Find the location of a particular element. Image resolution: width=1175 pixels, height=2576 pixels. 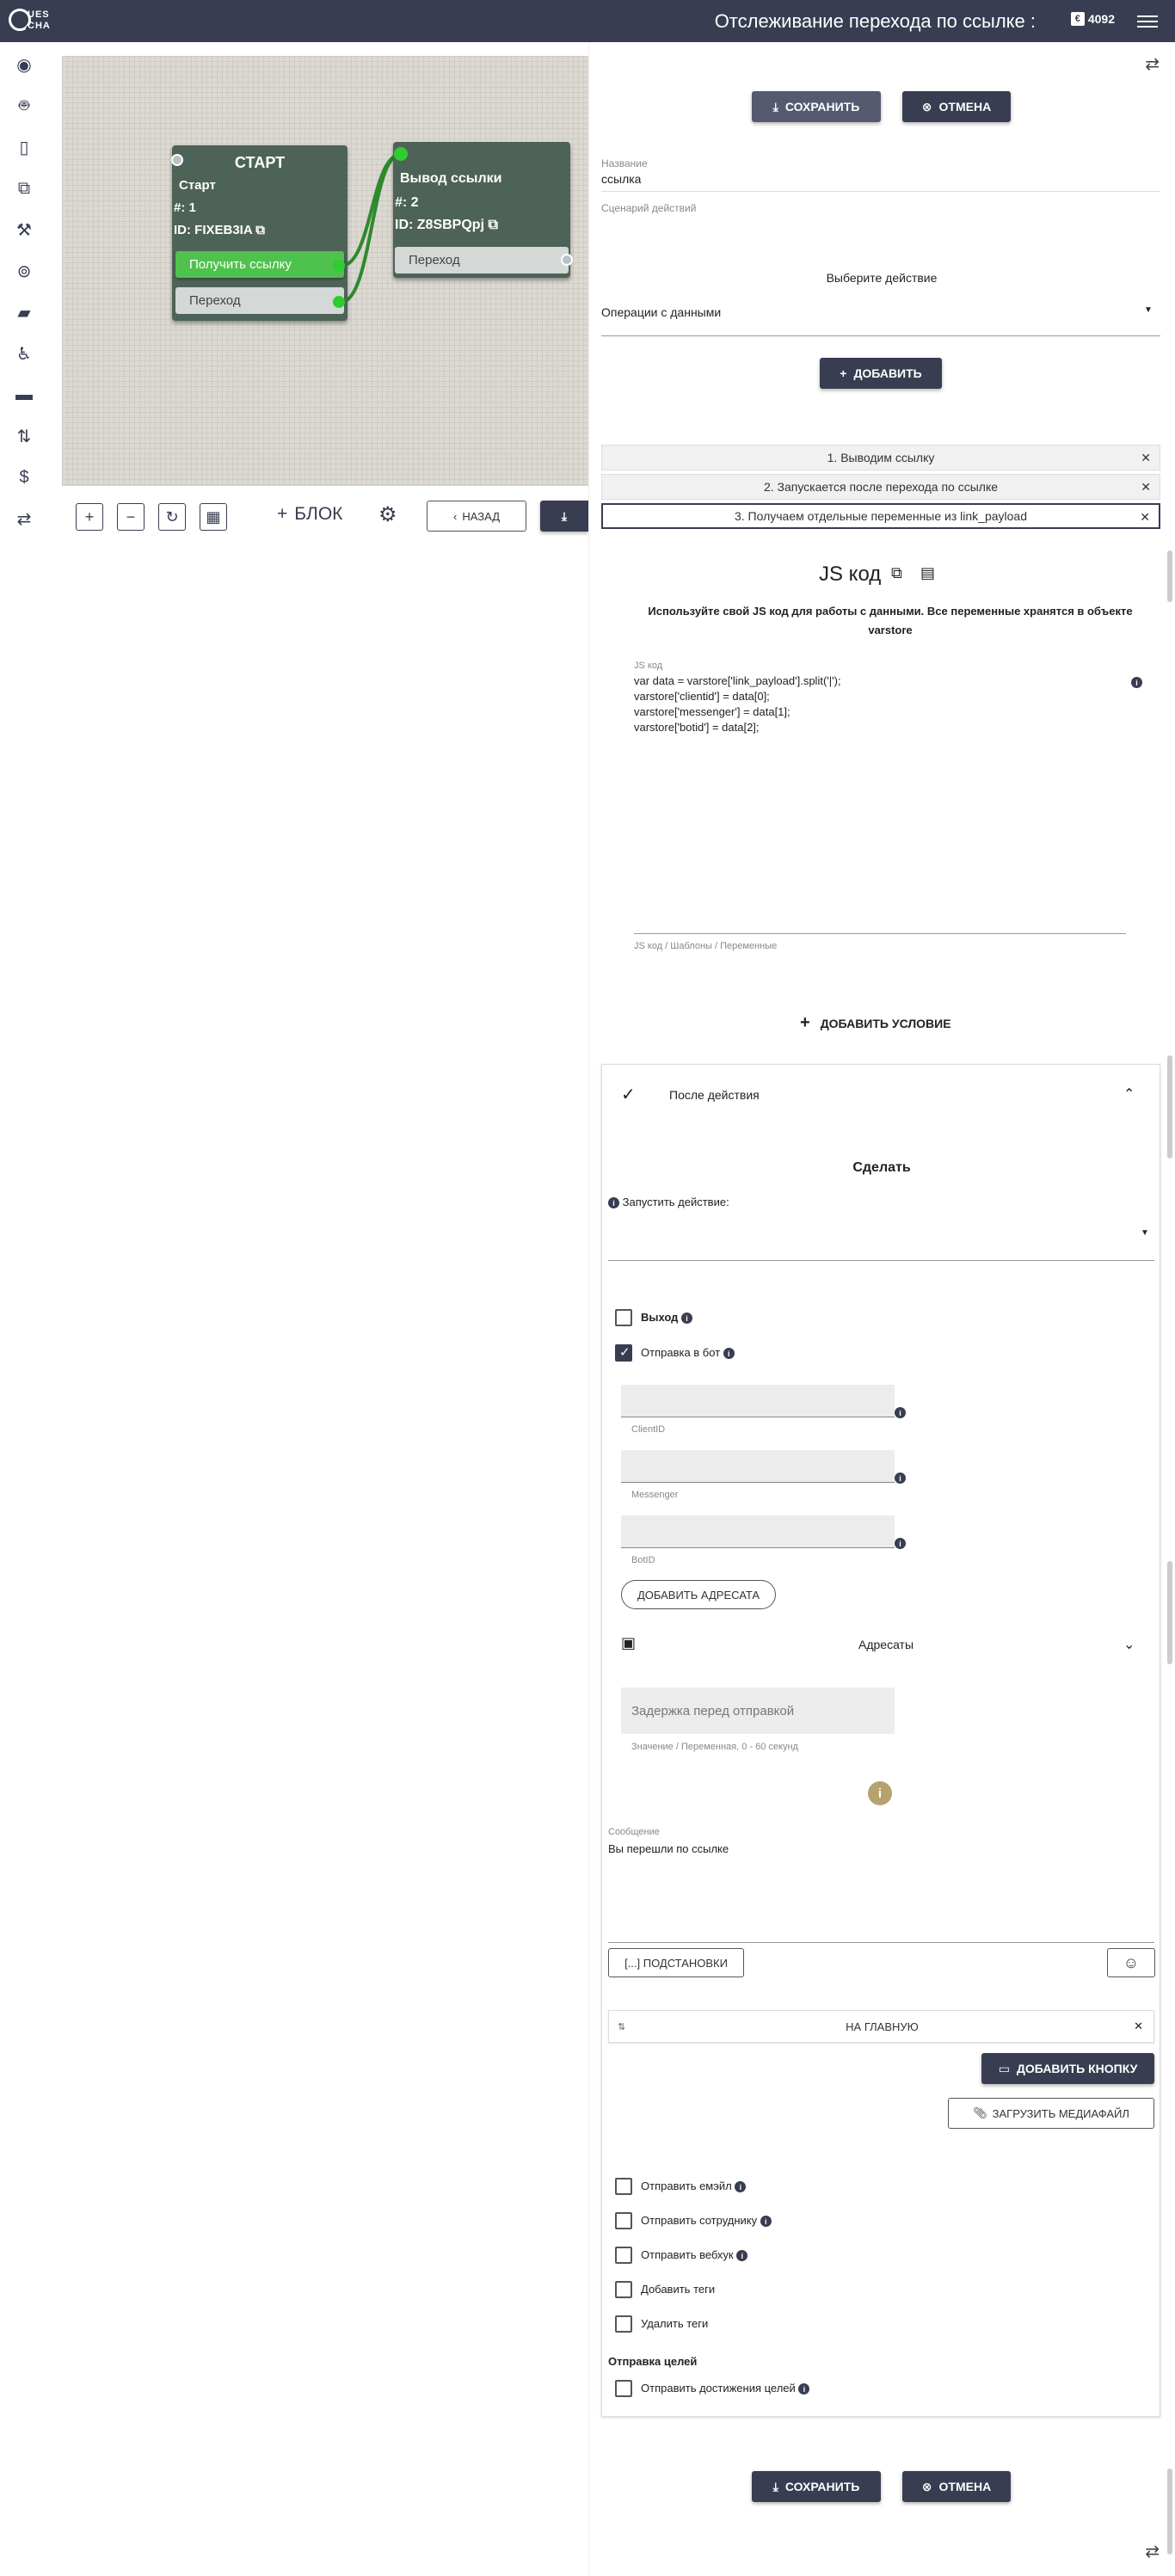

add-button-button: ▭ ДОБАВИТЬ КНОПКУ is located at coordinates (1067, 2068).